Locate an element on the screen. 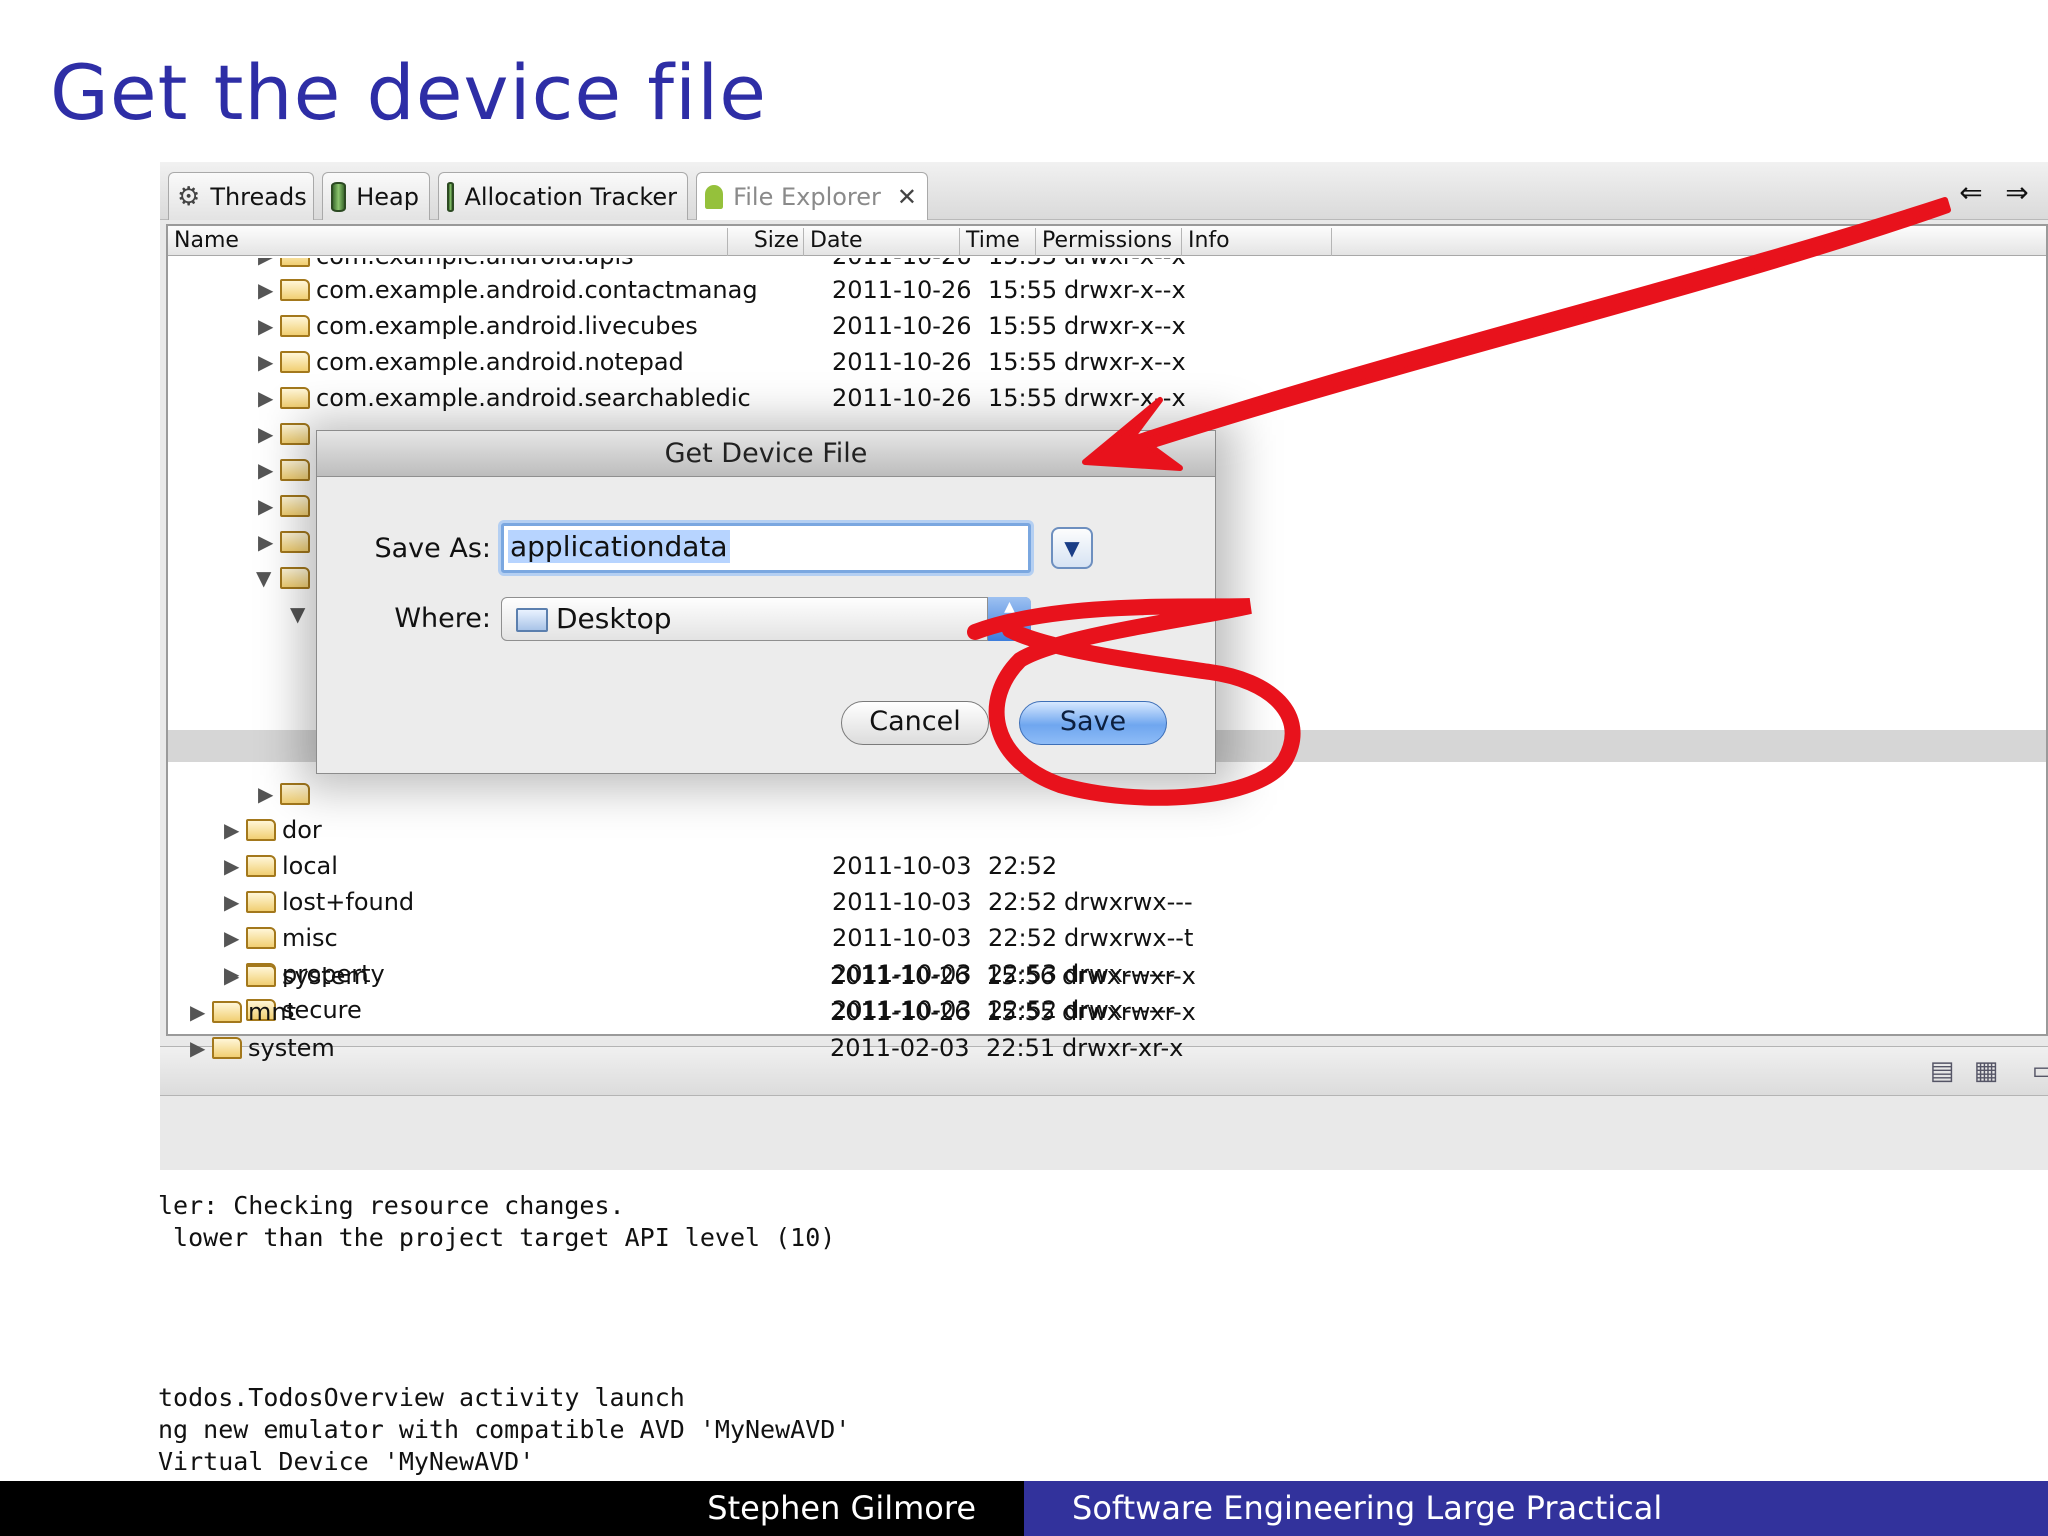  table-row: ▶ misc 2011-10-03 22:52 drwxrwx--t is located at coordinates (1107, 938).